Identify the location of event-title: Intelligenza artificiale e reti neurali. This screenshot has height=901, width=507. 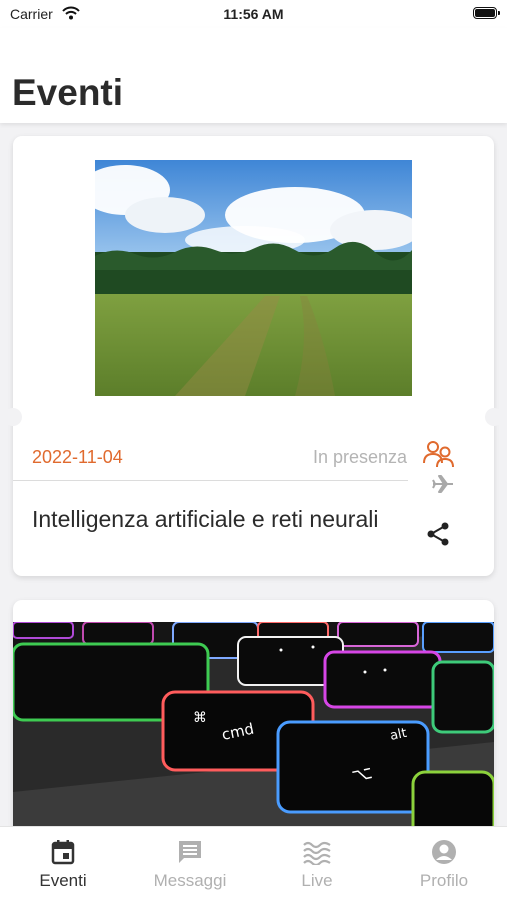
(205, 519).